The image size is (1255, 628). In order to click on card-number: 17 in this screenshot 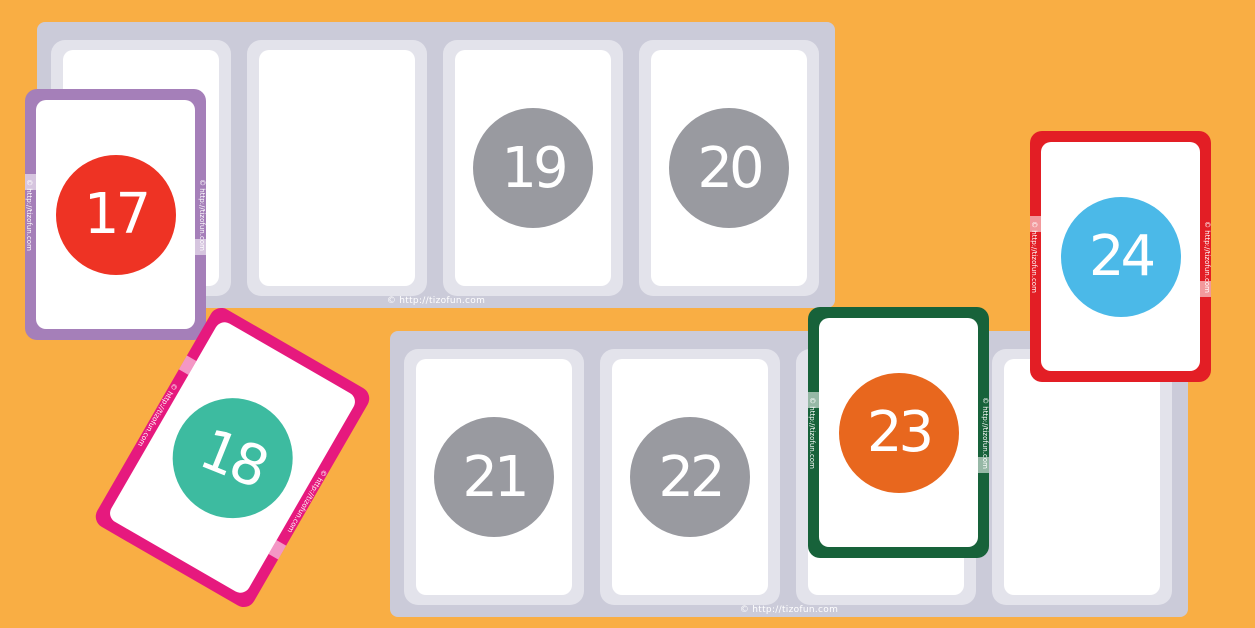, I will do `click(115, 214)`.